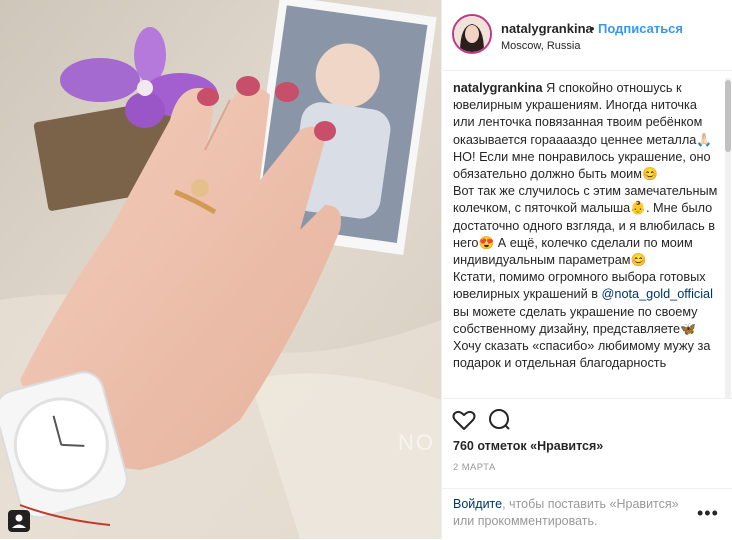 This screenshot has width=732, height=540. I want to click on caption-author: natalygrankina, so click(498, 88).